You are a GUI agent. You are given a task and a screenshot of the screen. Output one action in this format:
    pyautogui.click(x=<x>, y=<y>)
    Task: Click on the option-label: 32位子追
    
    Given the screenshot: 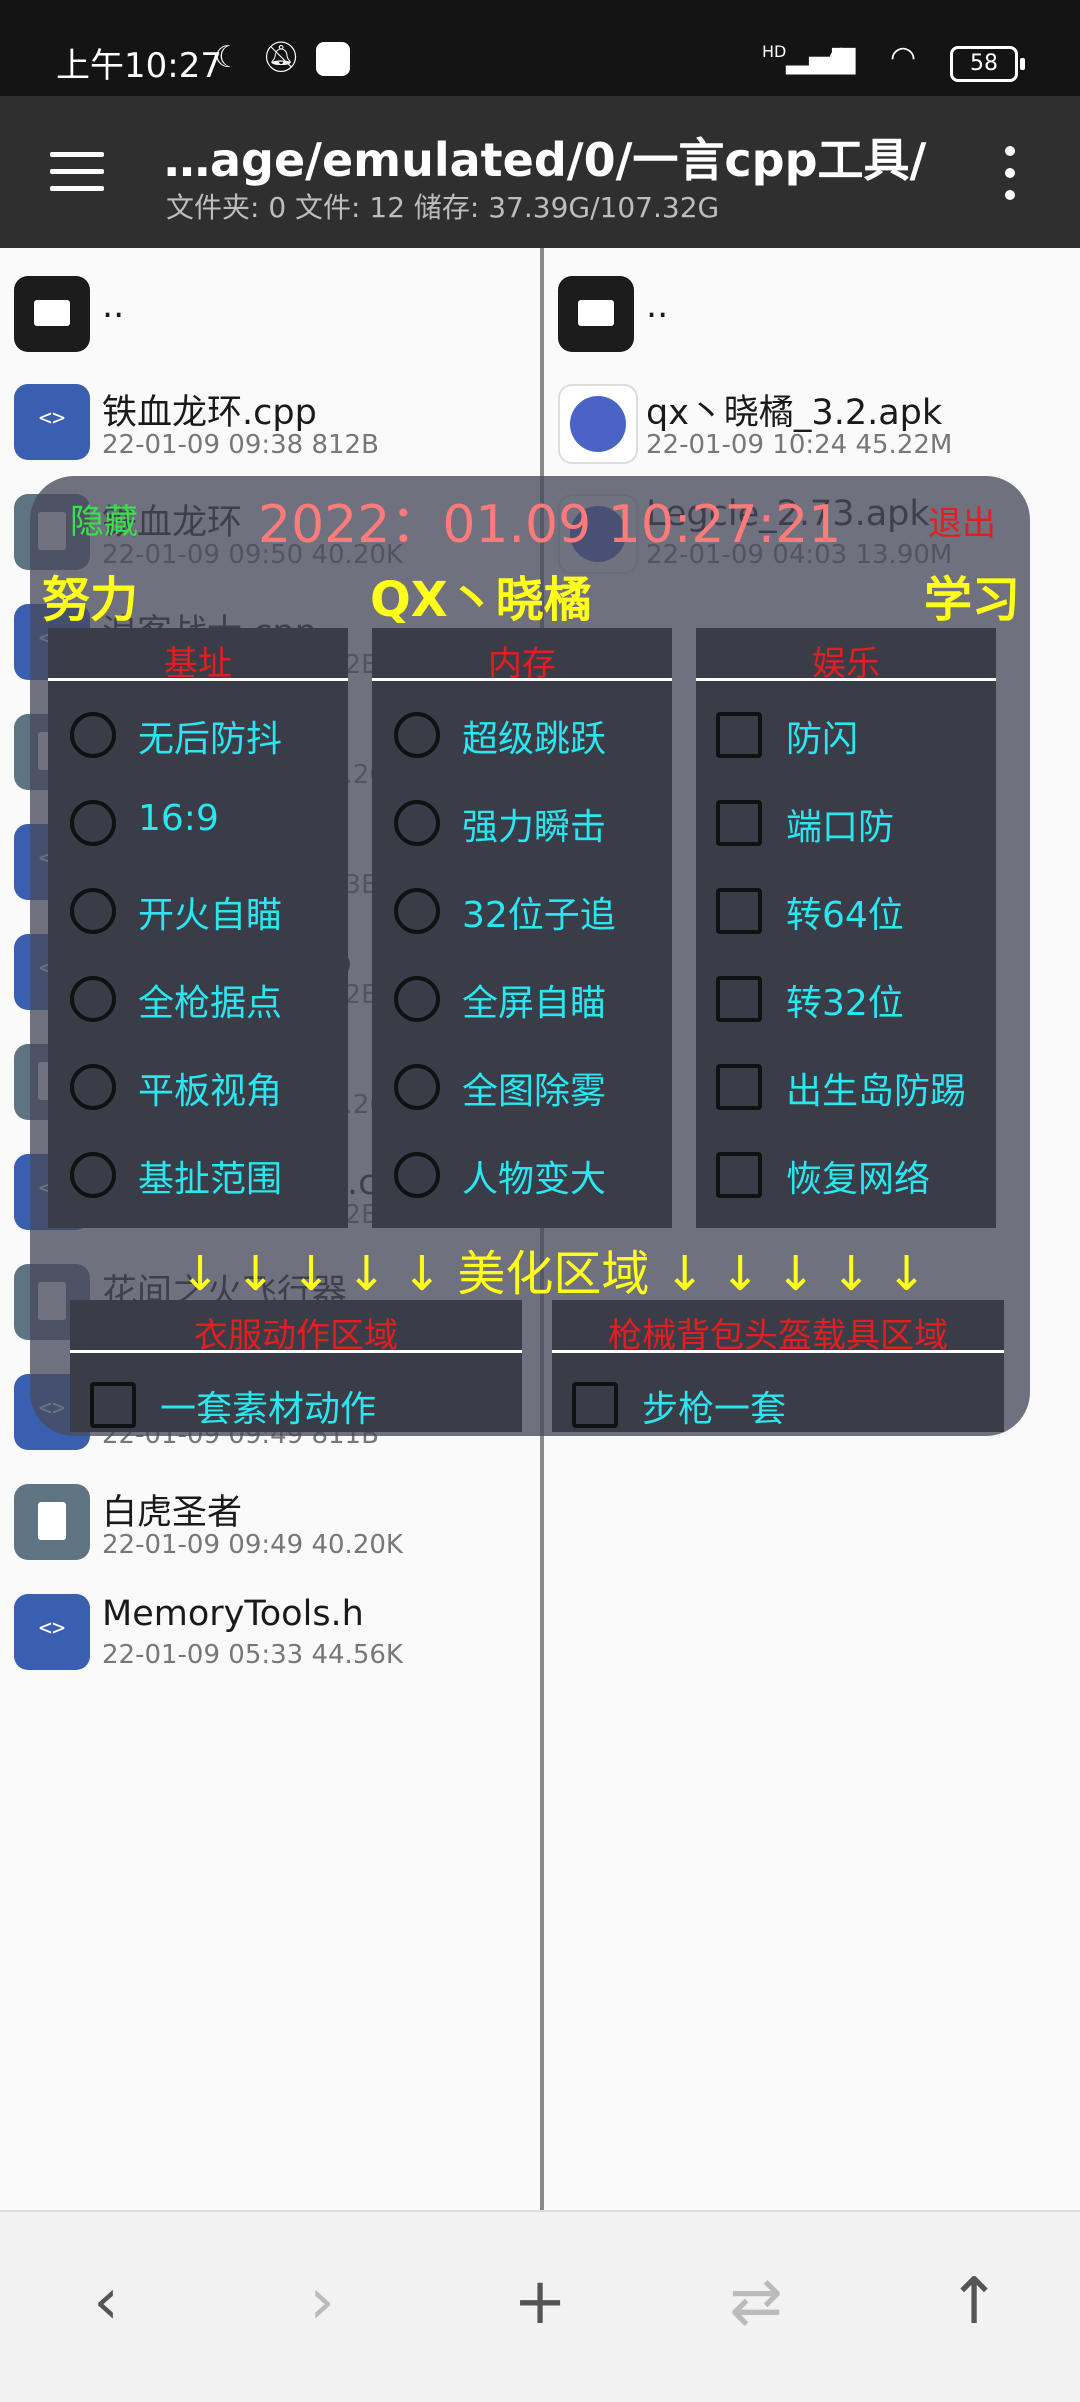 What is the action you would take?
    pyautogui.click(x=539, y=915)
    